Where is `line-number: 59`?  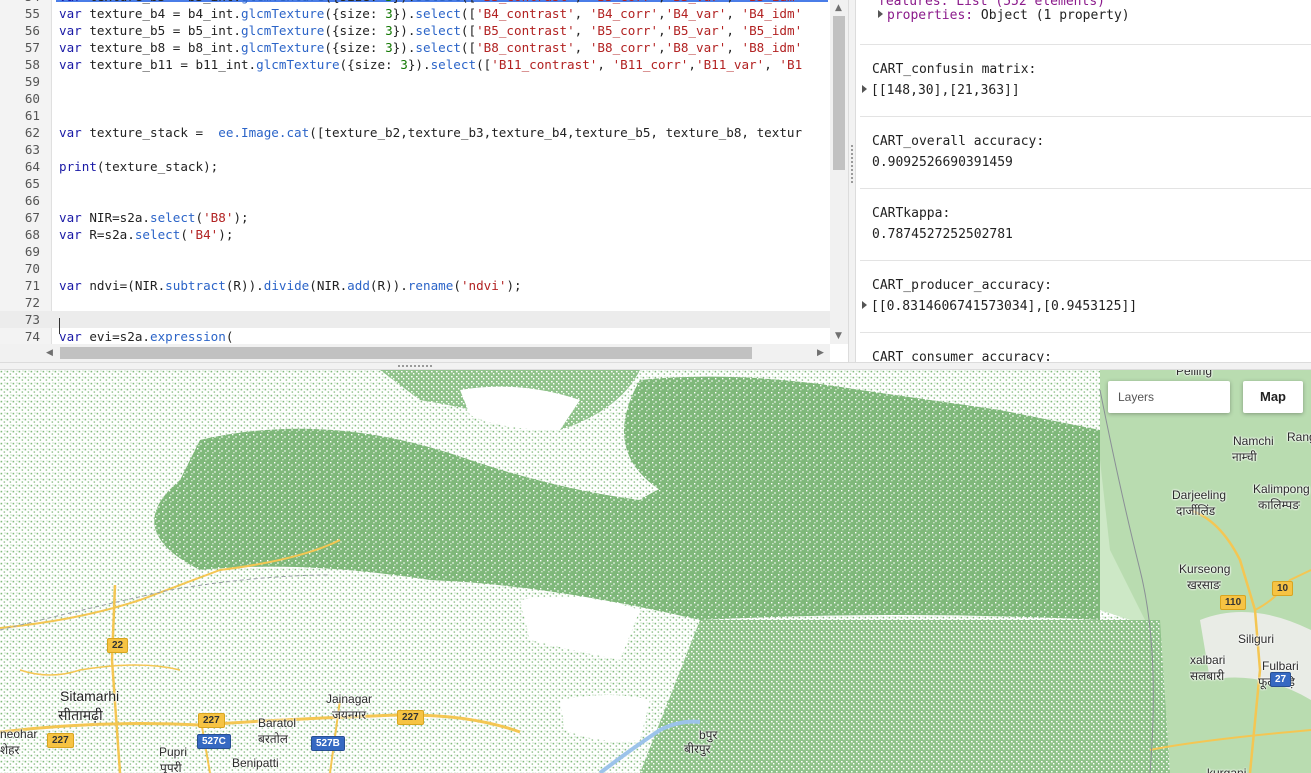
line-number: 59 is located at coordinates (32, 81).